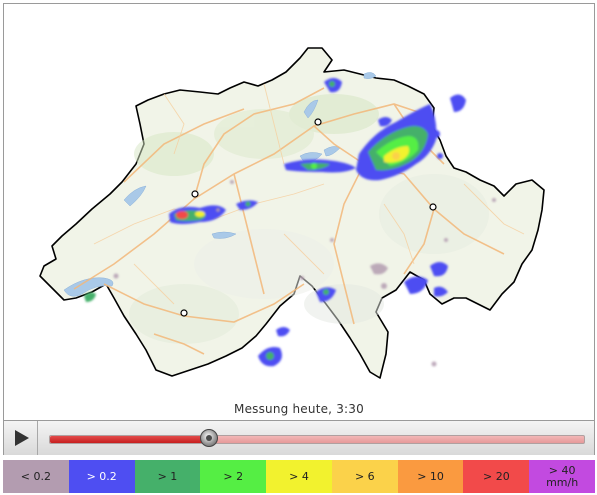 The height and width of the screenshot is (495, 597). What do you see at coordinates (562, 476) in the screenshot?
I see `legend-item: > 40 mm/h` at bounding box center [562, 476].